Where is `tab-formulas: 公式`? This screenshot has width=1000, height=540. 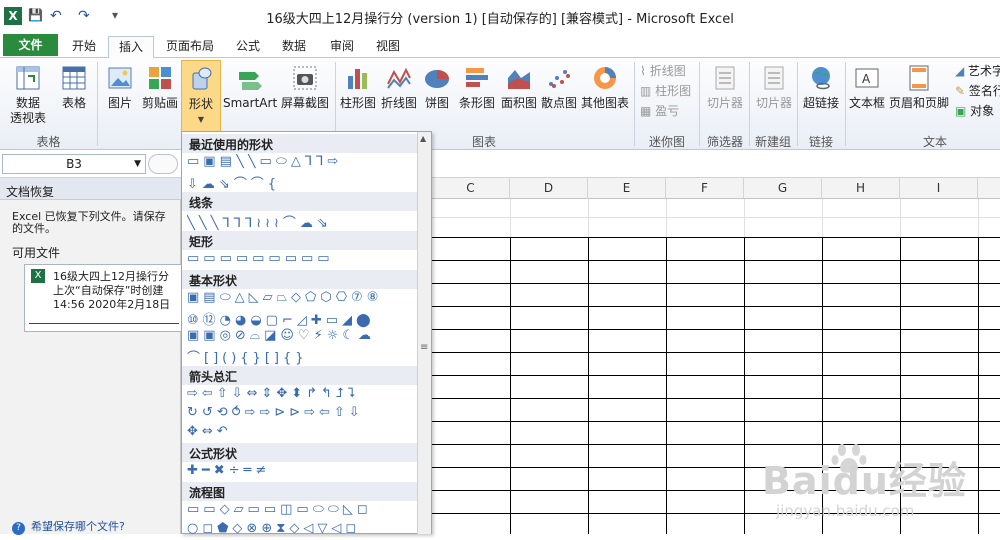
tab-formulas: 公式 is located at coordinates (248, 47).